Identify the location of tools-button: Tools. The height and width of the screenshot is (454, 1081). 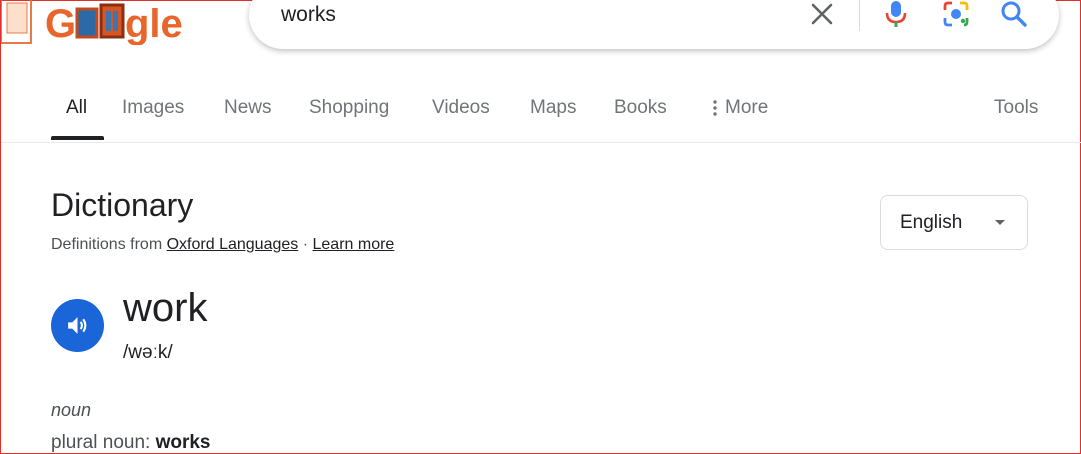
(1016, 108).